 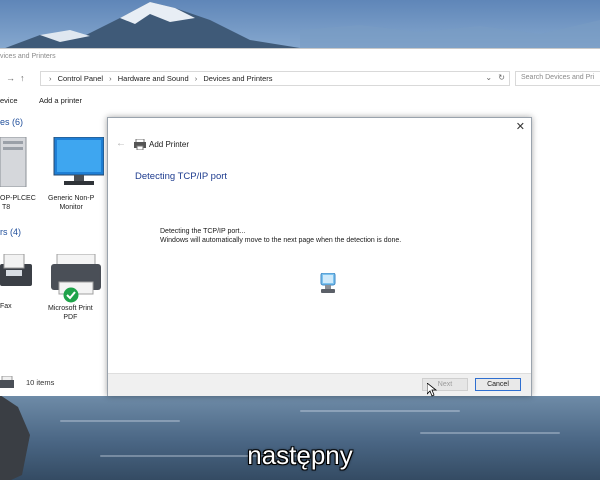 What do you see at coordinates (300, 455) in the screenshot?
I see `video-subtitle: następny` at bounding box center [300, 455].